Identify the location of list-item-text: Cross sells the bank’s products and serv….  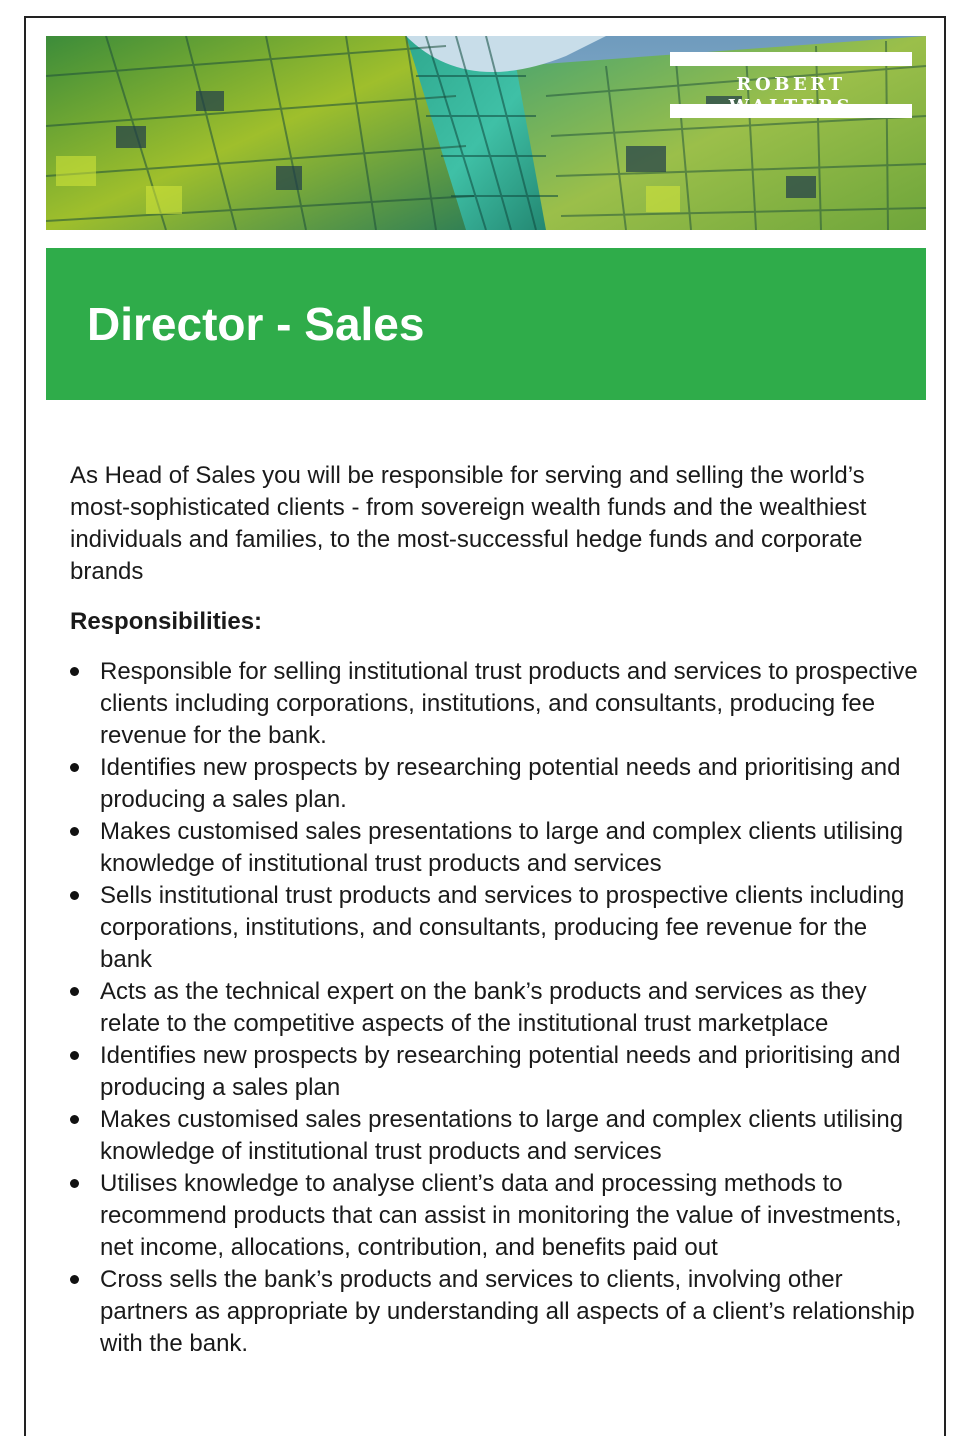
(507, 1311).